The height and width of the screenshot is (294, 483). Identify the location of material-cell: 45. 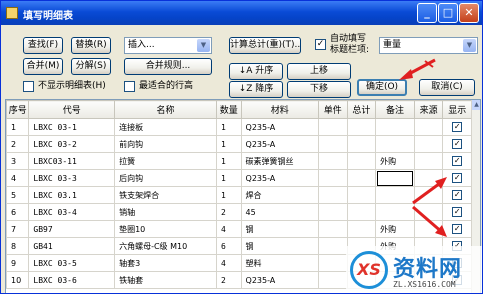
(280, 212).